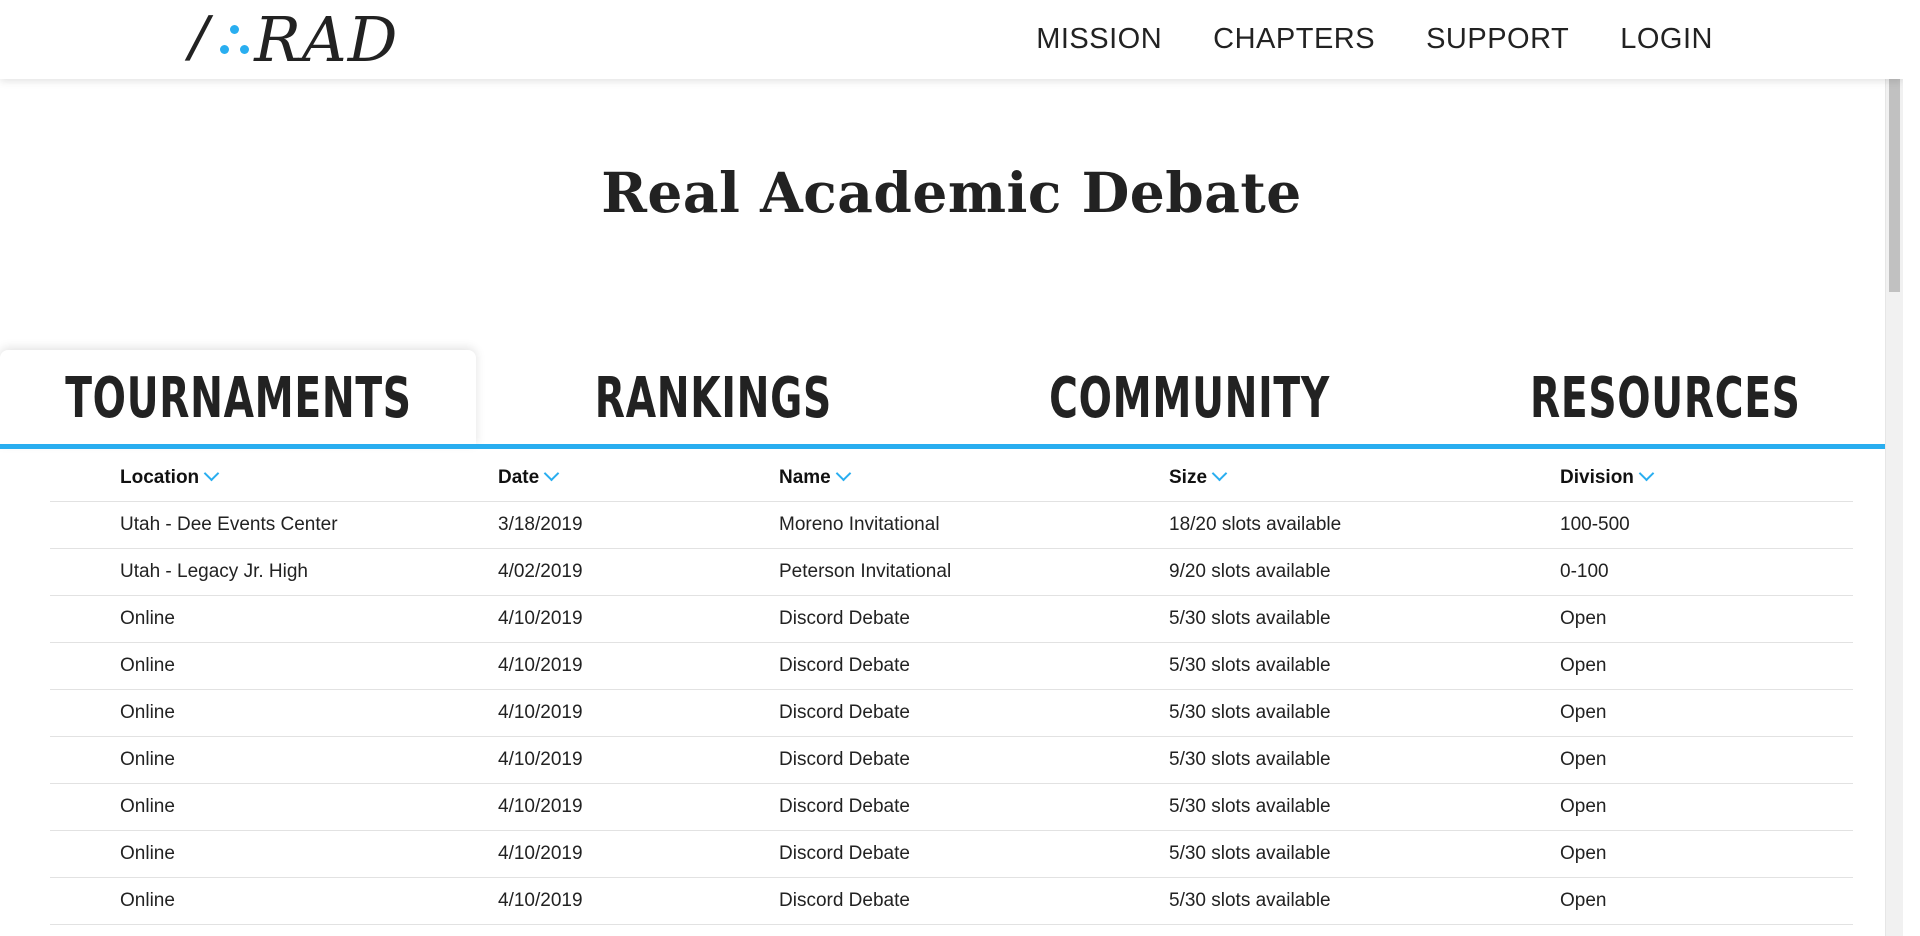 Image resolution: width=1920 pixels, height=936 pixels. What do you see at coordinates (233, 39) in the screenshot?
I see `logo-dots-icon` at bounding box center [233, 39].